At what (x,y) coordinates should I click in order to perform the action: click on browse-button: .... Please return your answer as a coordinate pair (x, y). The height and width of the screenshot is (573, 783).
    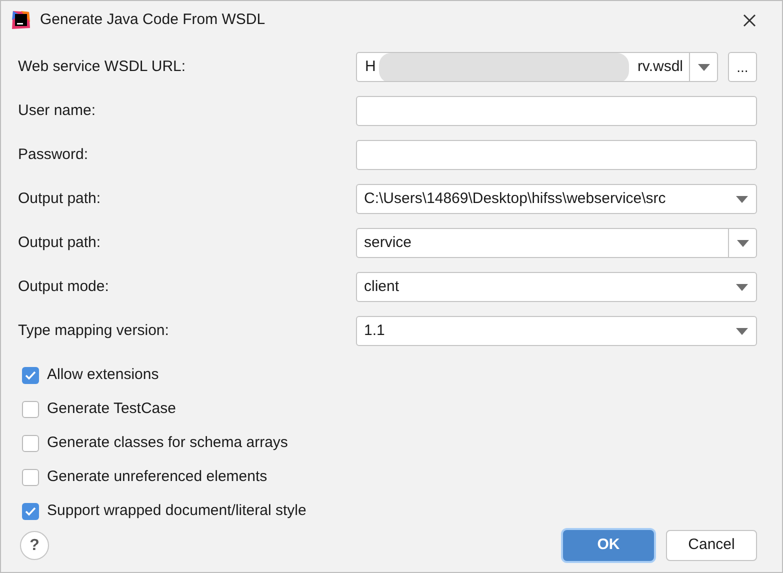
    Looking at the image, I should click on (742, 67).